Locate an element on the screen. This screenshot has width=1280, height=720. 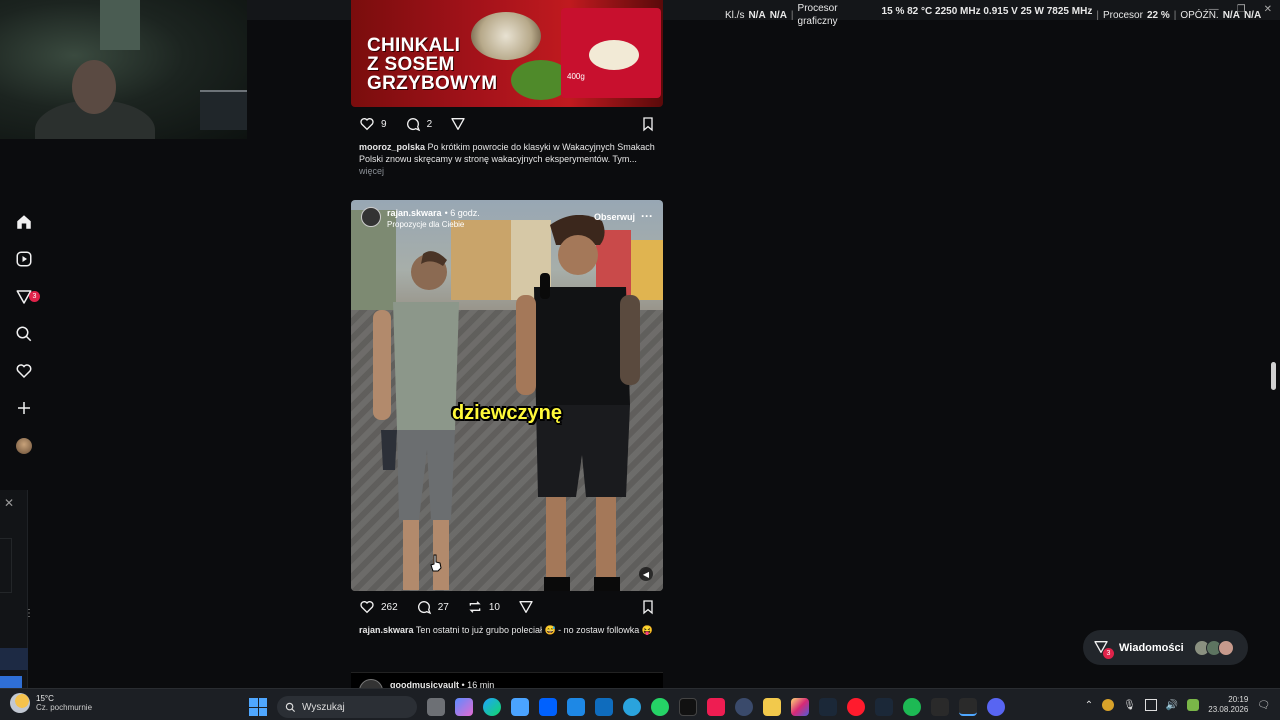
battery-icon is located at coordinates (1193, 705).